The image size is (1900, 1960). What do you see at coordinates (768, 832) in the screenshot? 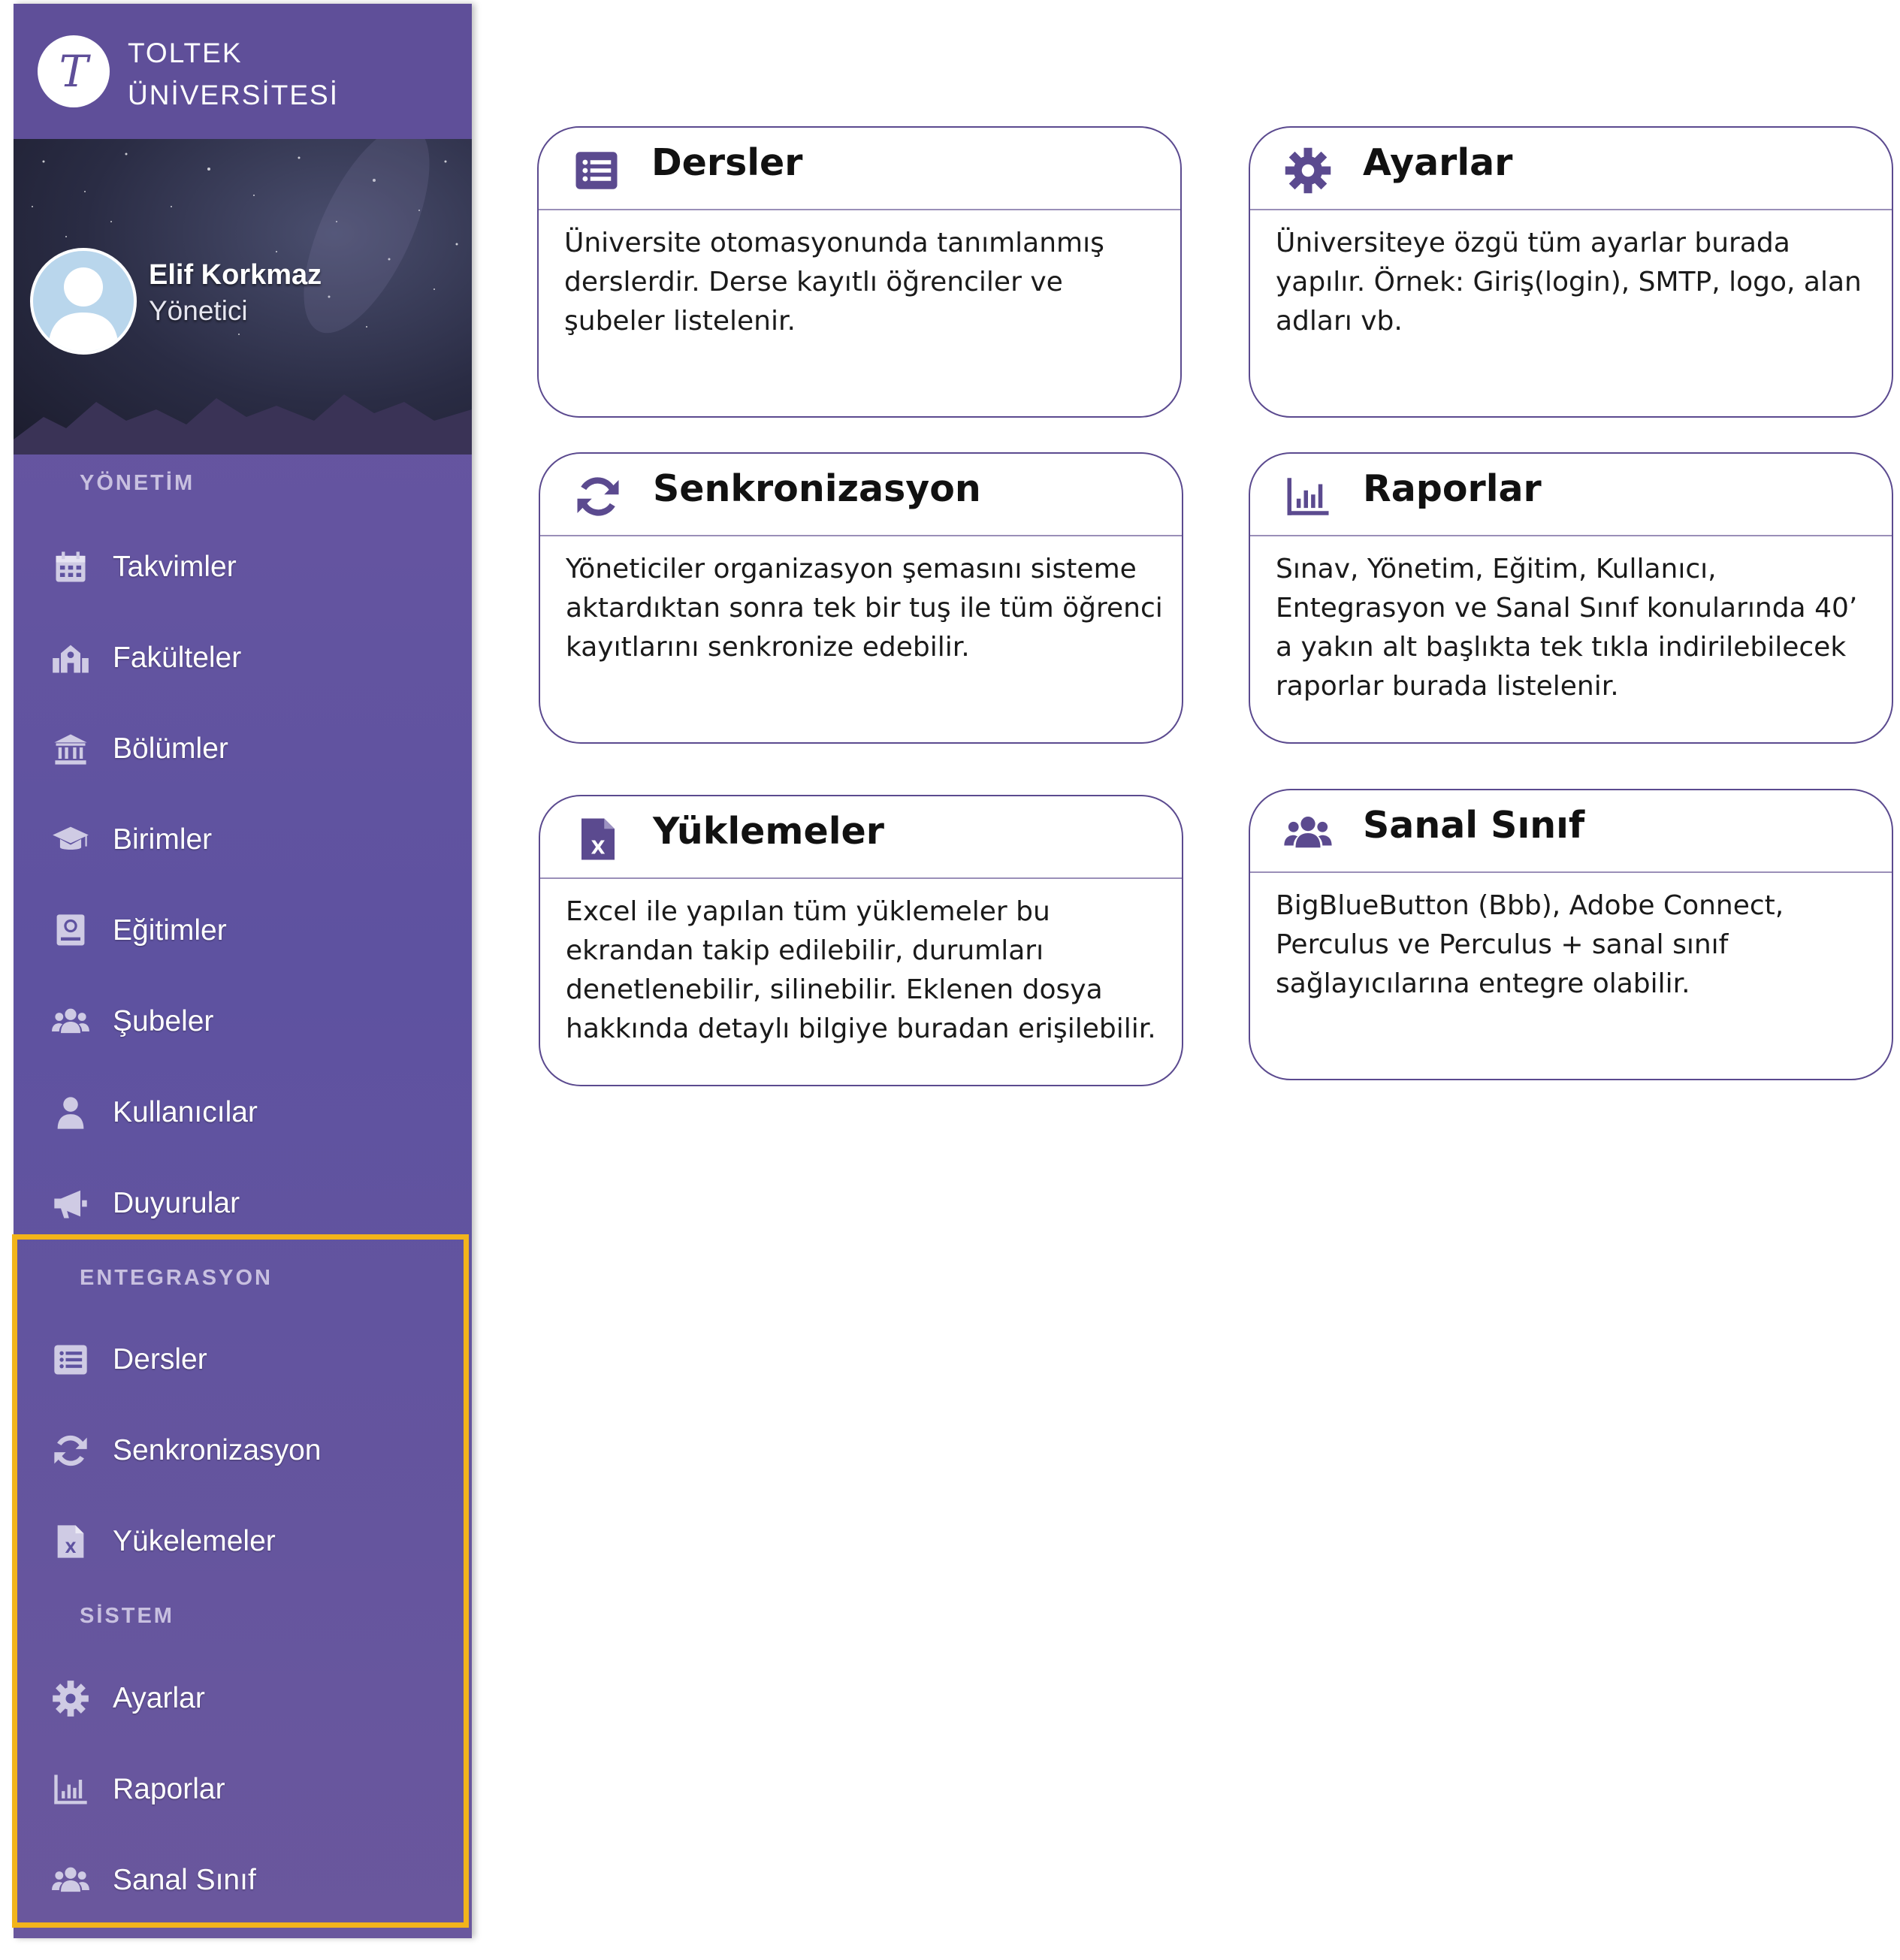
I see `card-title: Yüklemeler` at bounding box center [768, 832].